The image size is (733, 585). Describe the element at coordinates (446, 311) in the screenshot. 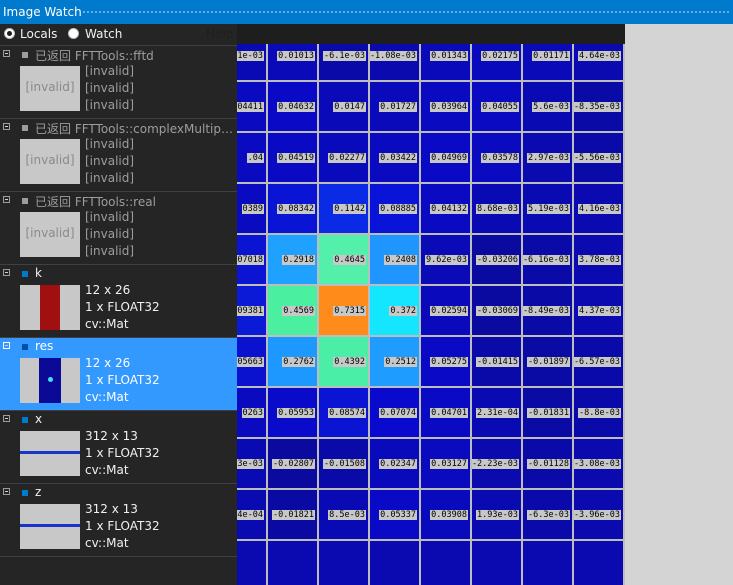

I see `pixel-cell: 0.02594` at that location.